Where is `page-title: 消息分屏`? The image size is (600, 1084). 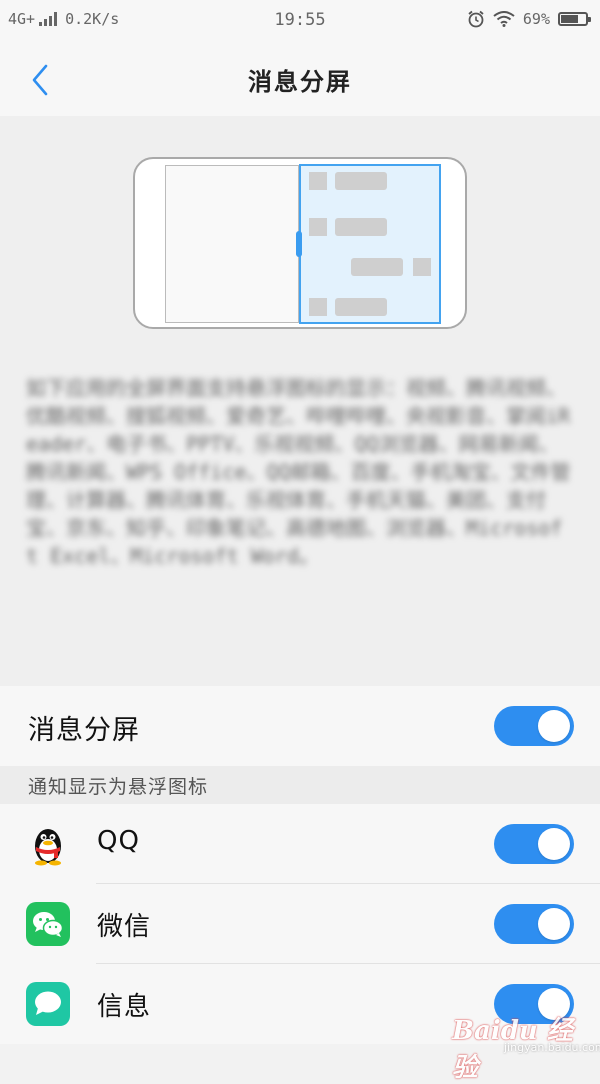
page-title: 消息分屏 is located at coordinates (300, 82).